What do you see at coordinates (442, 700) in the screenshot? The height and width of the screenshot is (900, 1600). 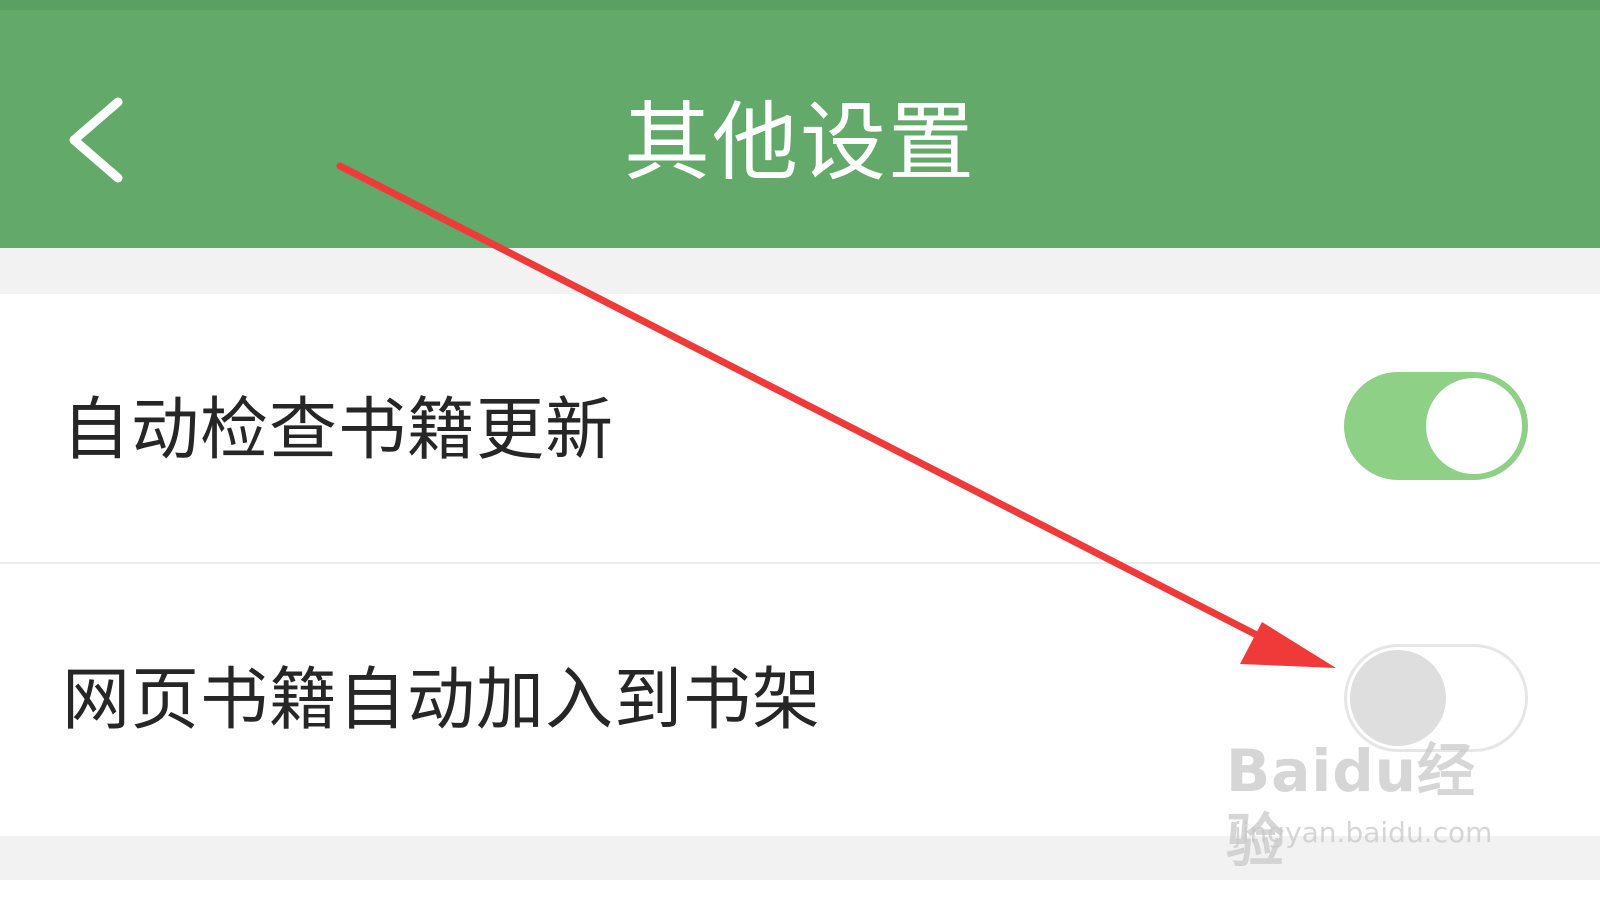 I see `setting-label: 网页书籍自动加入到书架` at bounding box center [442, 700].